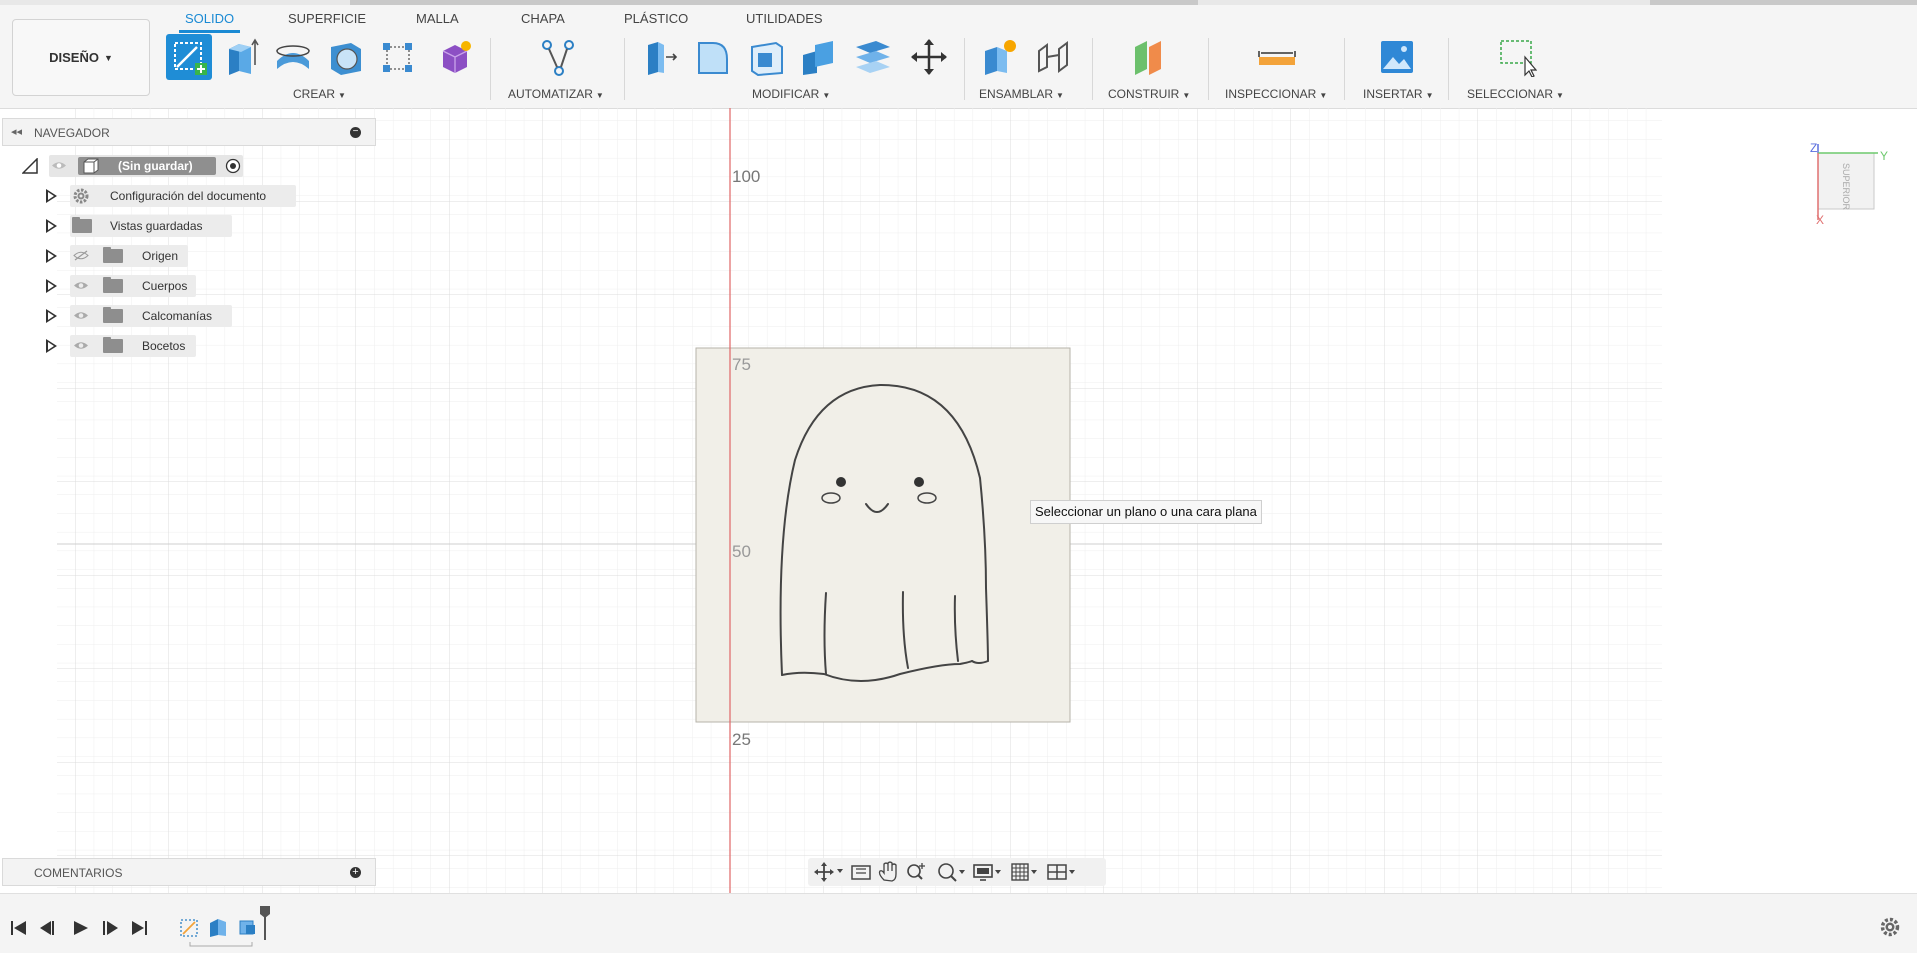 The width and height of the screenshot is (1917, 953). I want to click on group-modify: MODIFICAR ▼, so click(791, 94).